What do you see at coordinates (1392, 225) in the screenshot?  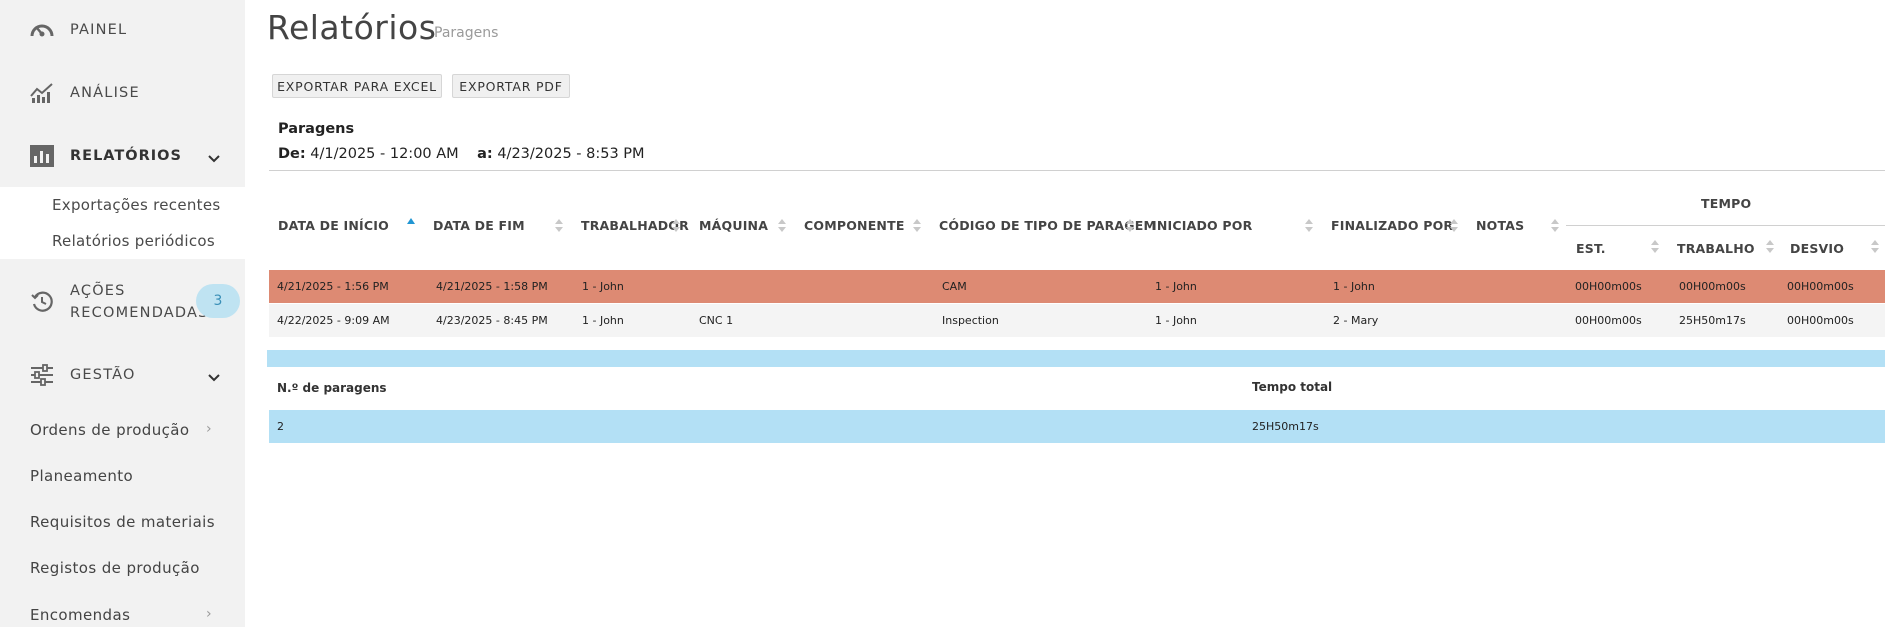 I see `col-header-finished-by: FINALIZADO POR` at bounding box center [1392, 225].